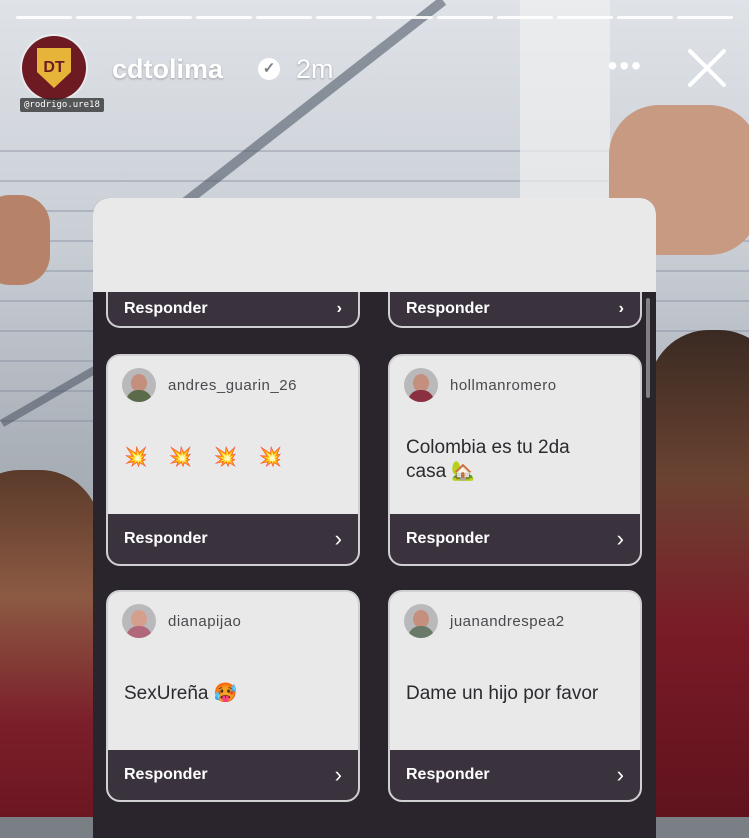  Describe the element at coordinates (515, 310) in the screenshot. I see `reply-button-top-right: Responder ›` at that location.